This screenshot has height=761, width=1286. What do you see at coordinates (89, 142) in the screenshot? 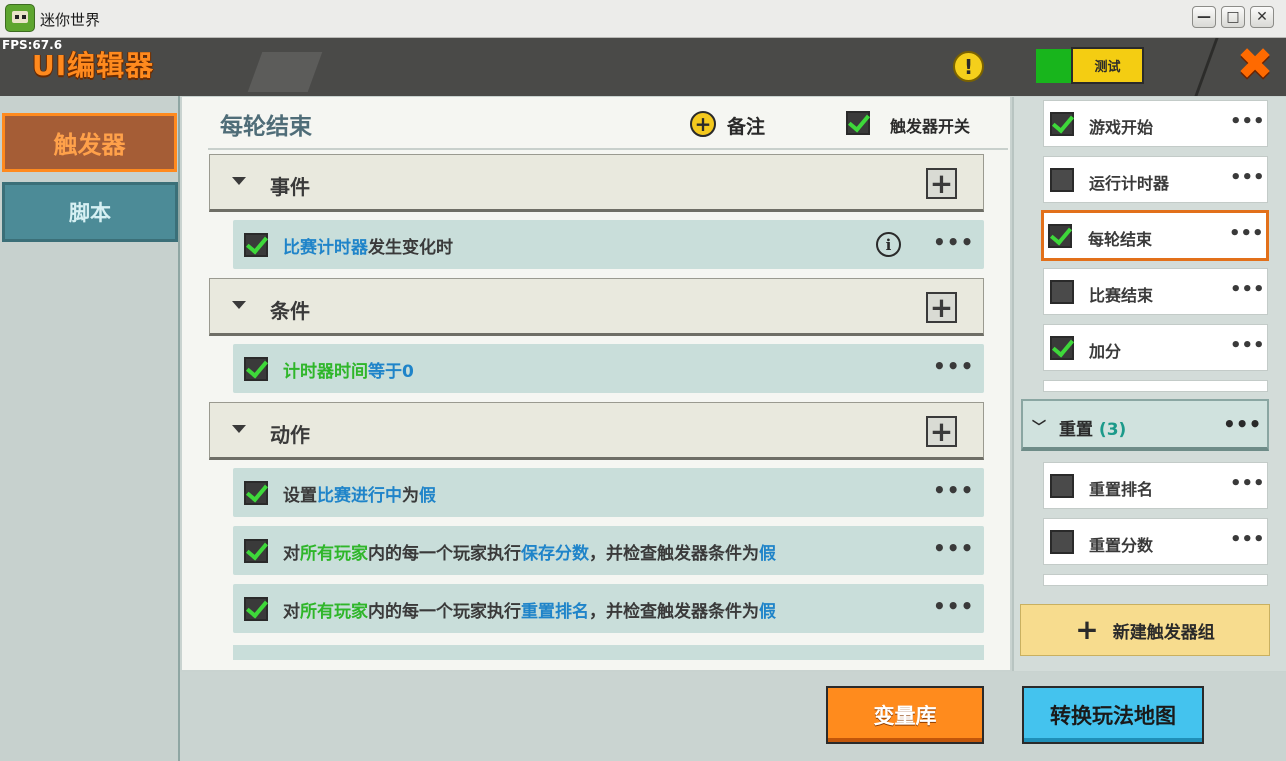
I see `tab-trigger: 触发器` at bounding box center [89, 142].